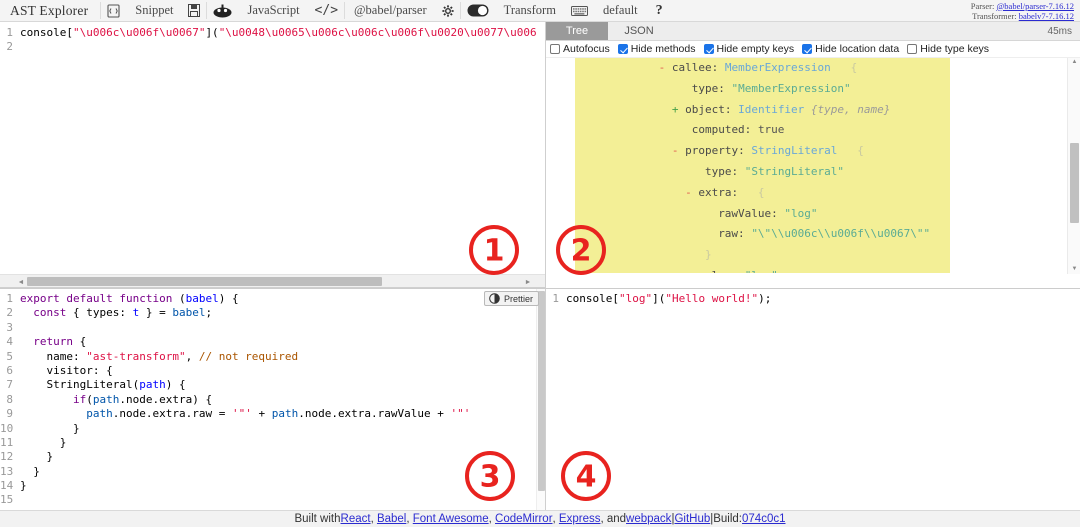 Image resolution: width=1080 pixels, height=527 pixels. Describe the element at coordinates (948, 49) in the screenshot. I see `ast-option-hide-type-keys: Hide type keys` at that location.